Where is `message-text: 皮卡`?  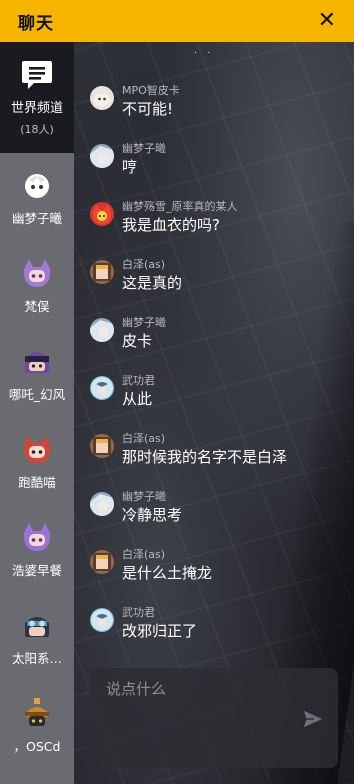
message-text: 皮卡 is located at coordinates (137, 341).